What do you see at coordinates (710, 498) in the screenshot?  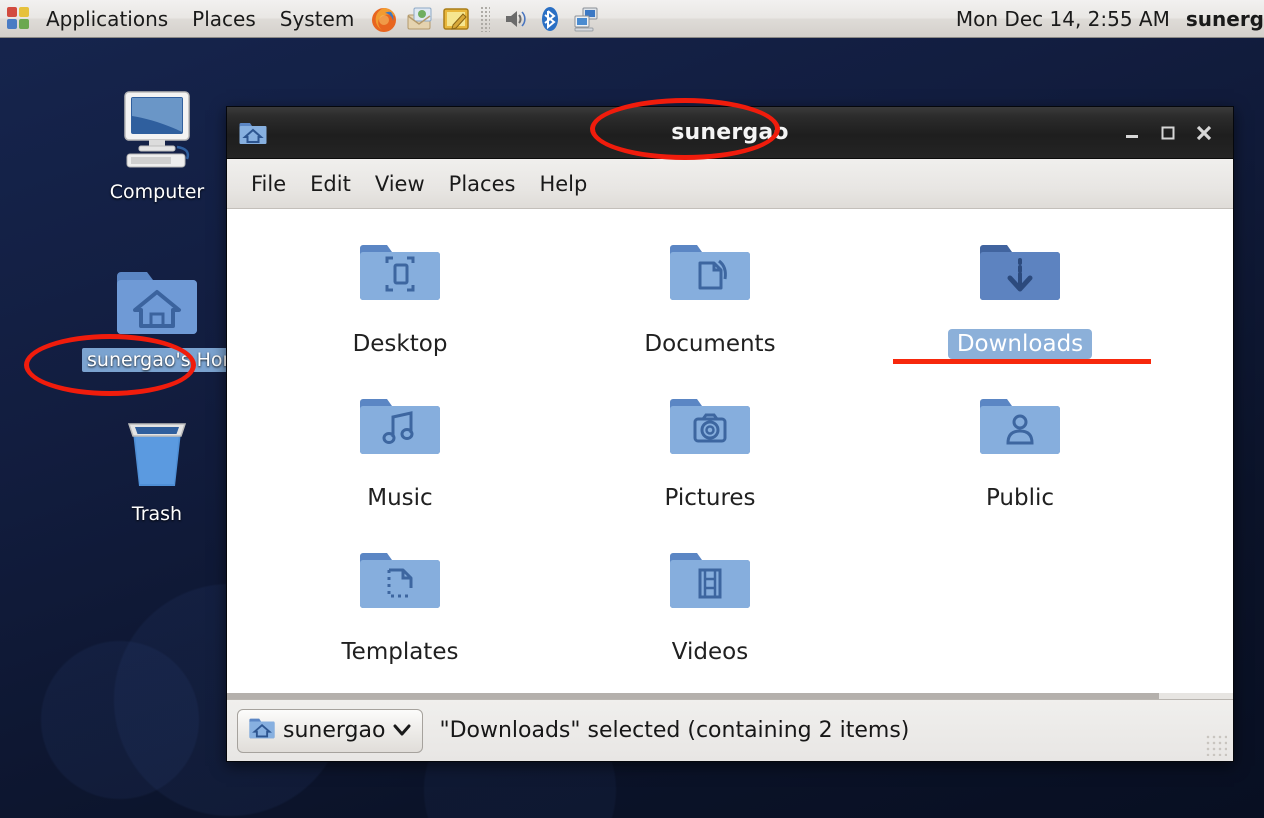 I see `file-item-label: Pictures` at bounding box center [710, 498].